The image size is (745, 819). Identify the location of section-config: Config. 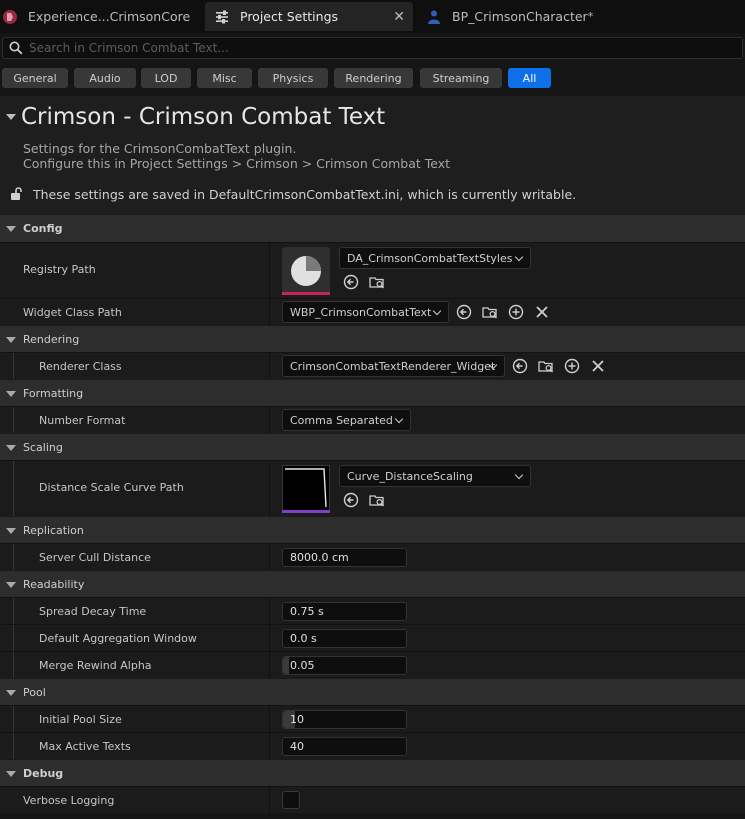
(372, 228).